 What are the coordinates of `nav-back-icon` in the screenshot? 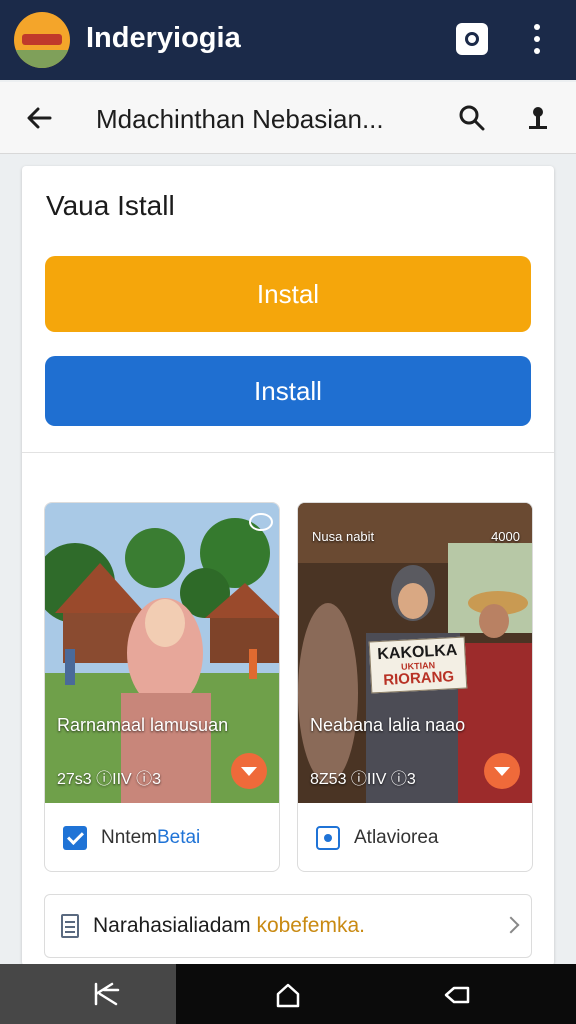 It's located at (458, 995).